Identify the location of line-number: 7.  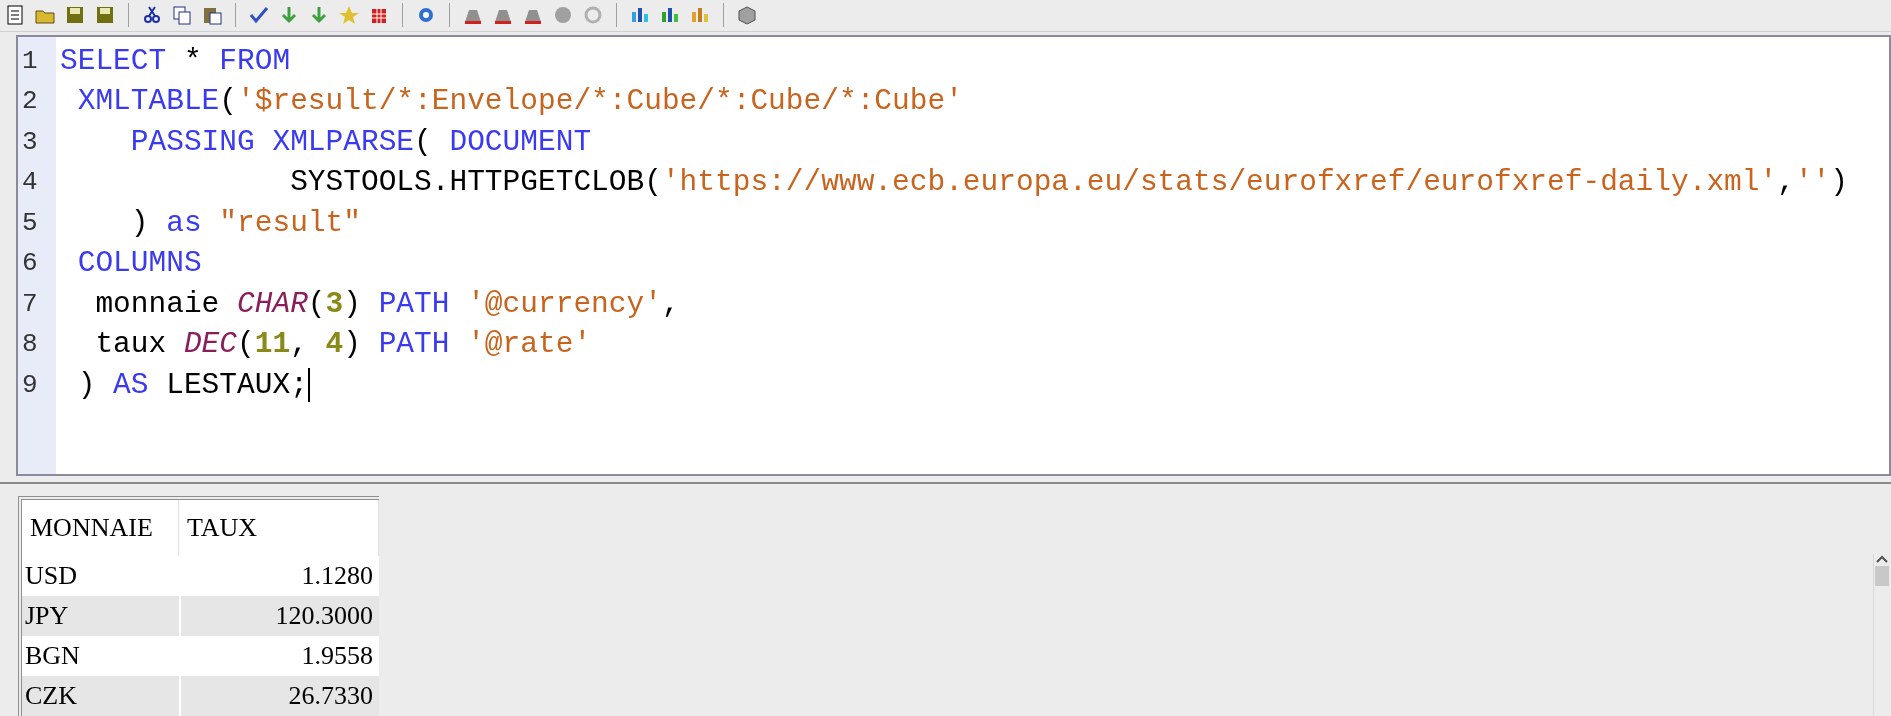
(30, 304).